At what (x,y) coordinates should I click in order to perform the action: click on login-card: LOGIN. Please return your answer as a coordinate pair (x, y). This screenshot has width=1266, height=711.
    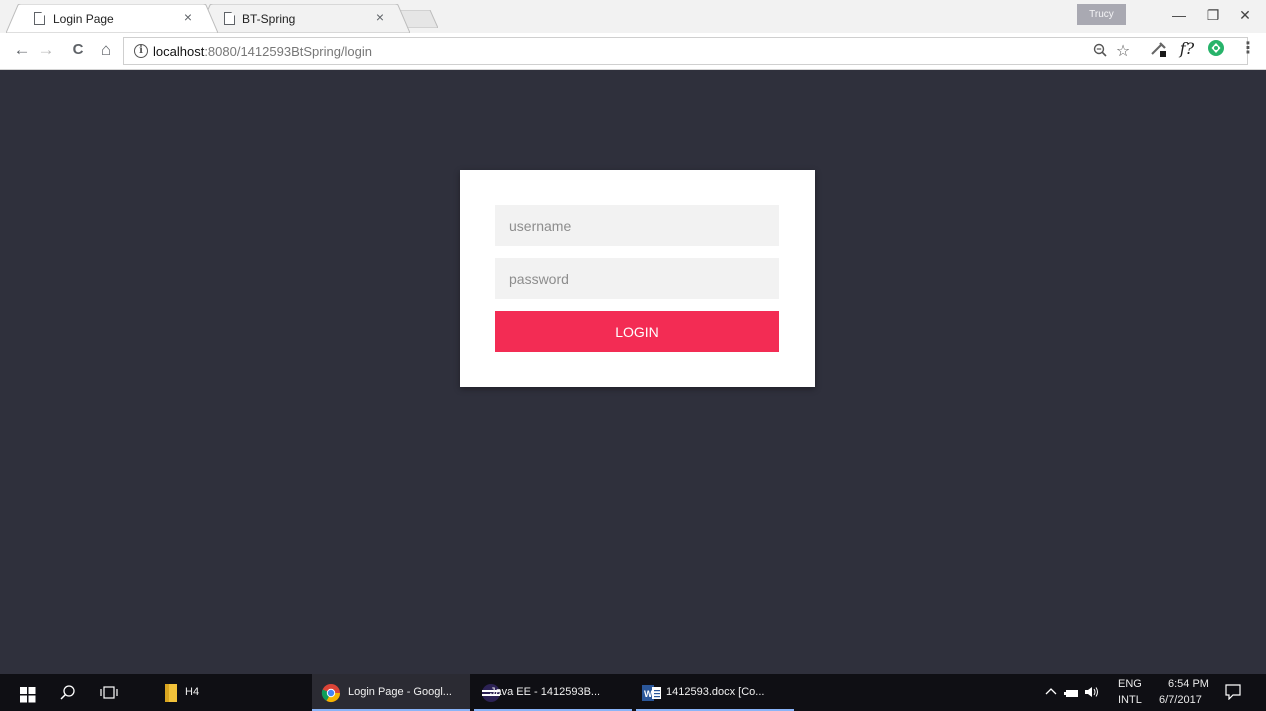
    Looking at the image, I should click on (637, 278).